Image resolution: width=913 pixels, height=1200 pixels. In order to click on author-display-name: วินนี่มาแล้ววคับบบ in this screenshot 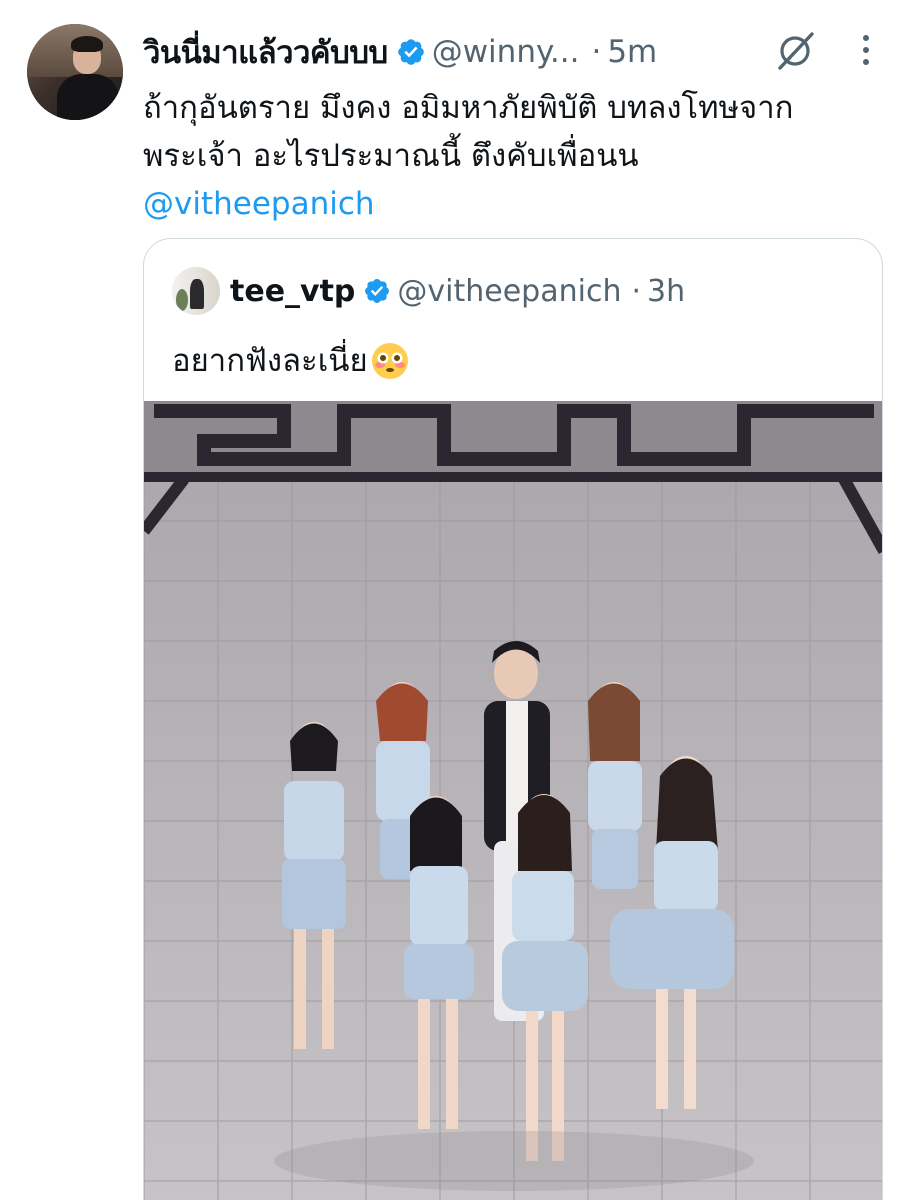, I will do `click(265, 52)`.